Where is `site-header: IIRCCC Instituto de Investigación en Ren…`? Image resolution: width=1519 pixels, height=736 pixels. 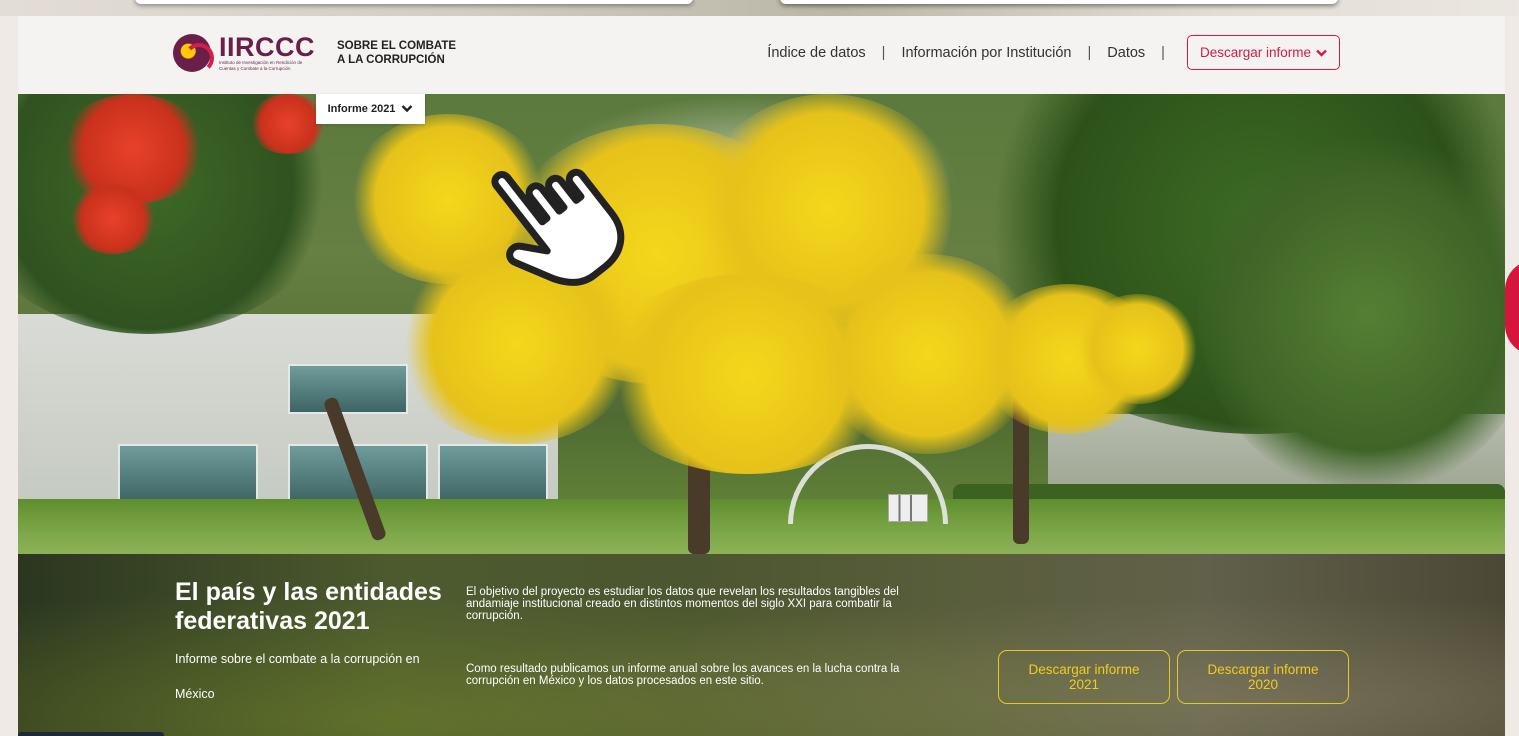 site-header: IIRCCC Instituto de Investigación en Ren… is located at coordinates (761, 55).